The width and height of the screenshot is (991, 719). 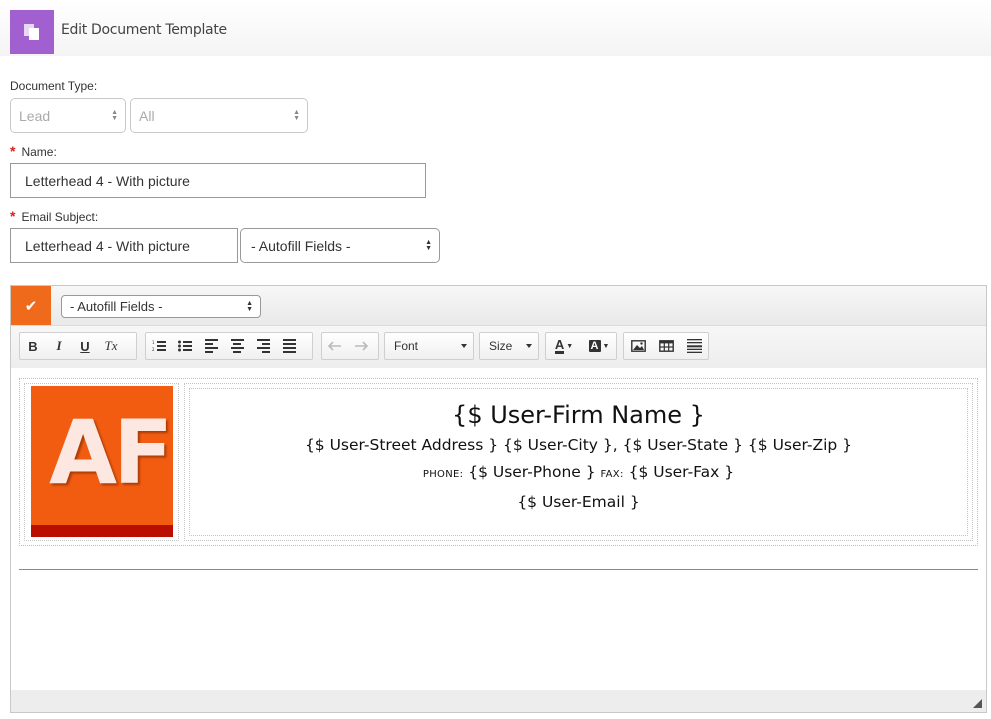 What do you see at coordinates (498, 306) in the screenshot?
I see `editor-top-bar: ✔ - Autofill Fields - ▲ ▼` at bounding box center [498, 306].